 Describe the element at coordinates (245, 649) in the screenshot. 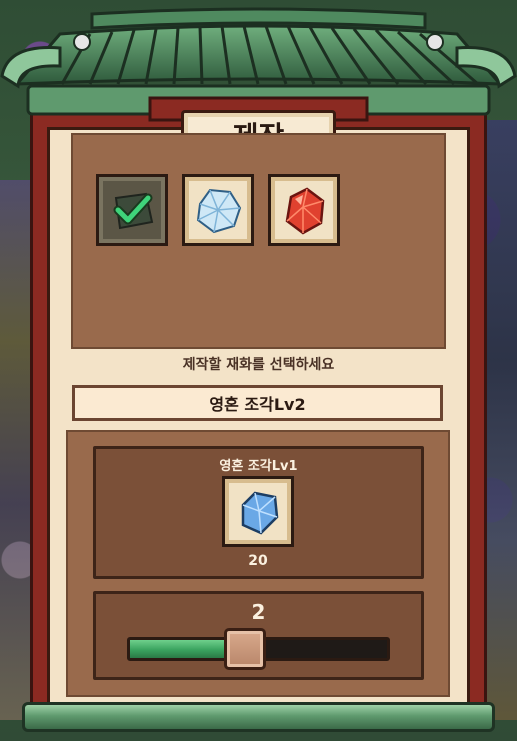

I see `quantity-slider-handle` at that location.